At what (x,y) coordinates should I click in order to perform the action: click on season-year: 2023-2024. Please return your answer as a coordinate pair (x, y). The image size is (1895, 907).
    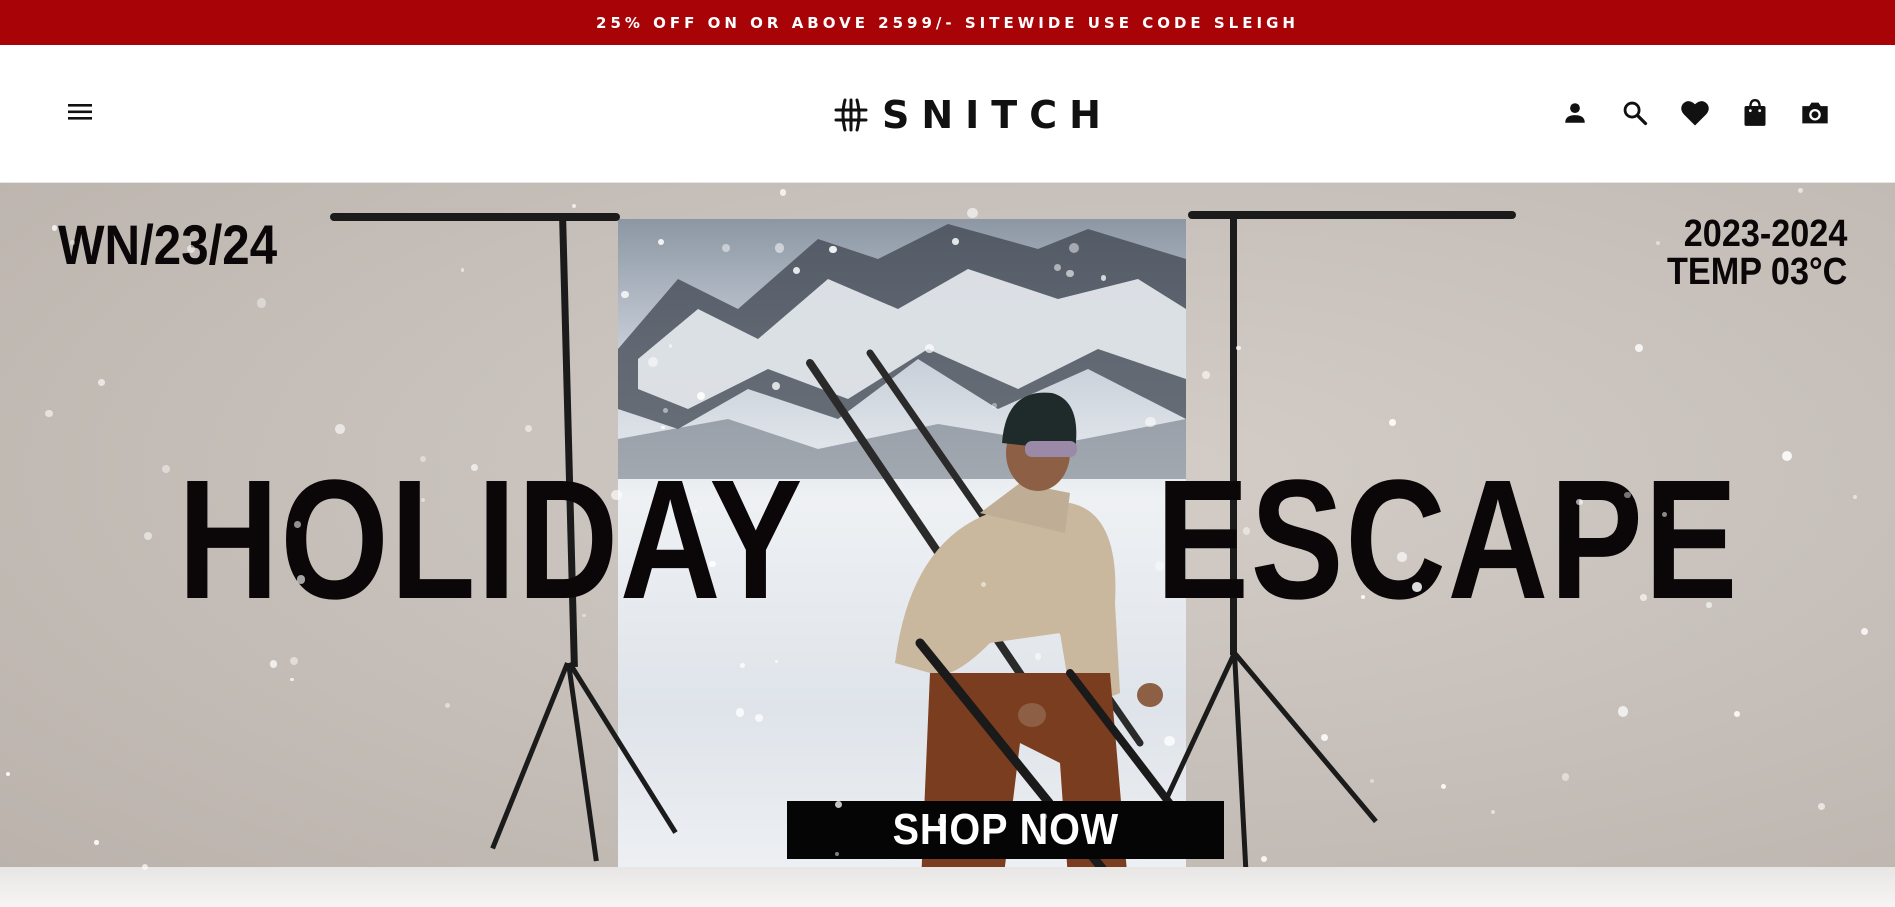
    Looking at the image, I should click on (1765, 234).